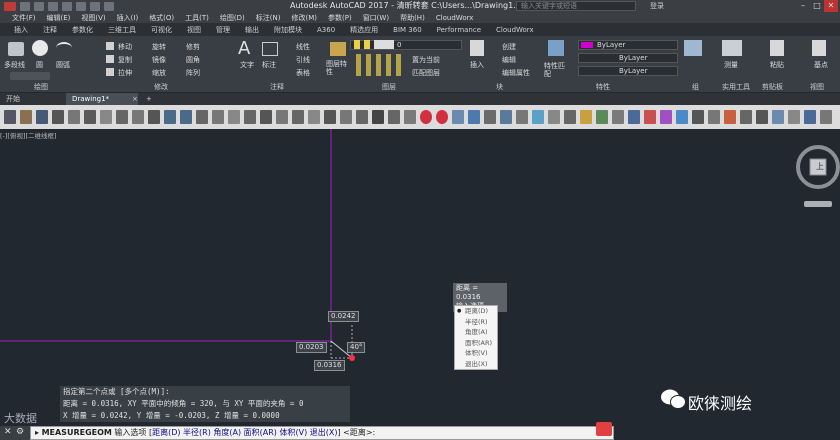  Describe the element at coordinates (794, 117) in the screenshot. I see `tool-misc7-icon` at that location.